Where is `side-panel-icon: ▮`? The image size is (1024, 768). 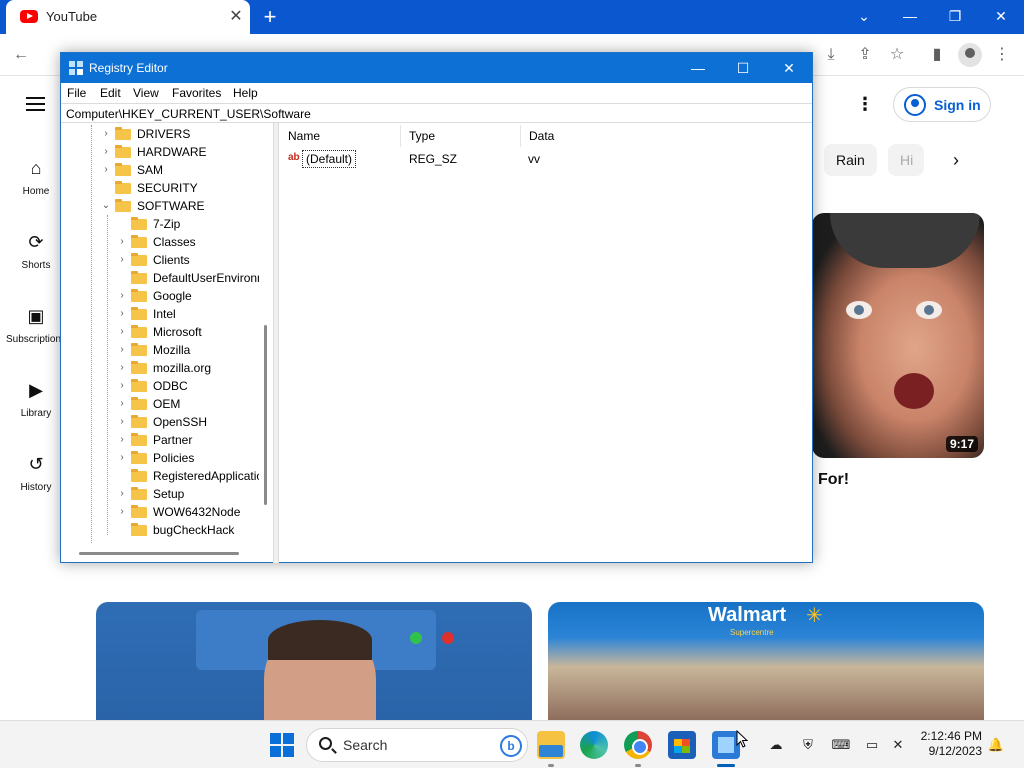 side-panel-icon: ▮ is located at coordinates (937, 55).